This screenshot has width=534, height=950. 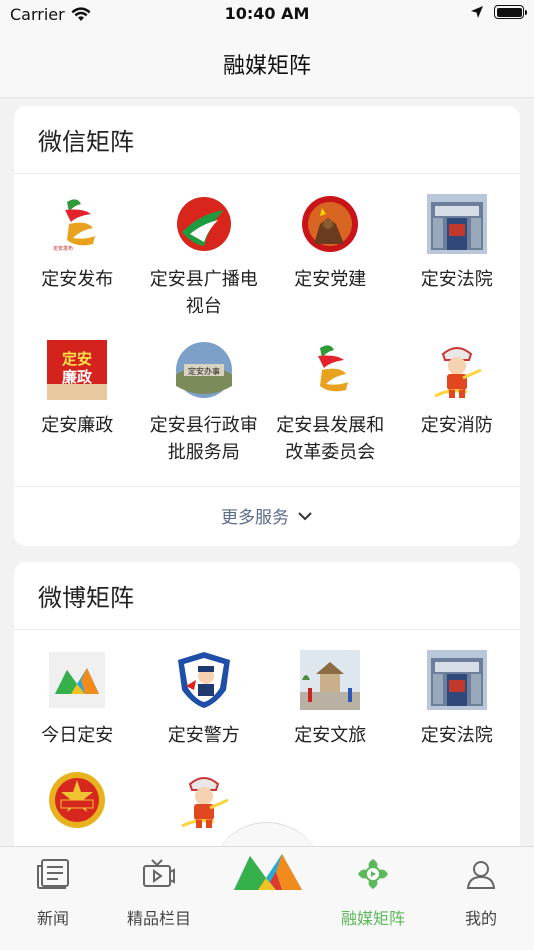 I want to click on more-services-button: 更多服务, so click(x=267, y=515).